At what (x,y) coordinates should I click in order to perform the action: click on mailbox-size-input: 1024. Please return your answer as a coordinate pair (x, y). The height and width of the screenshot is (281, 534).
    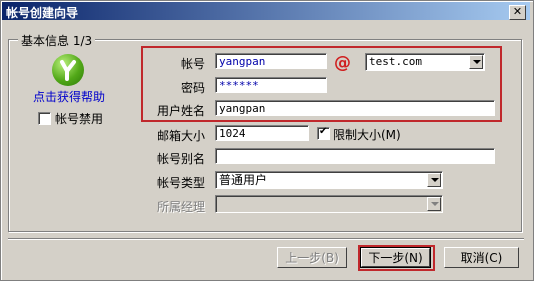
    Looking at the image, I should click on (262, 133).